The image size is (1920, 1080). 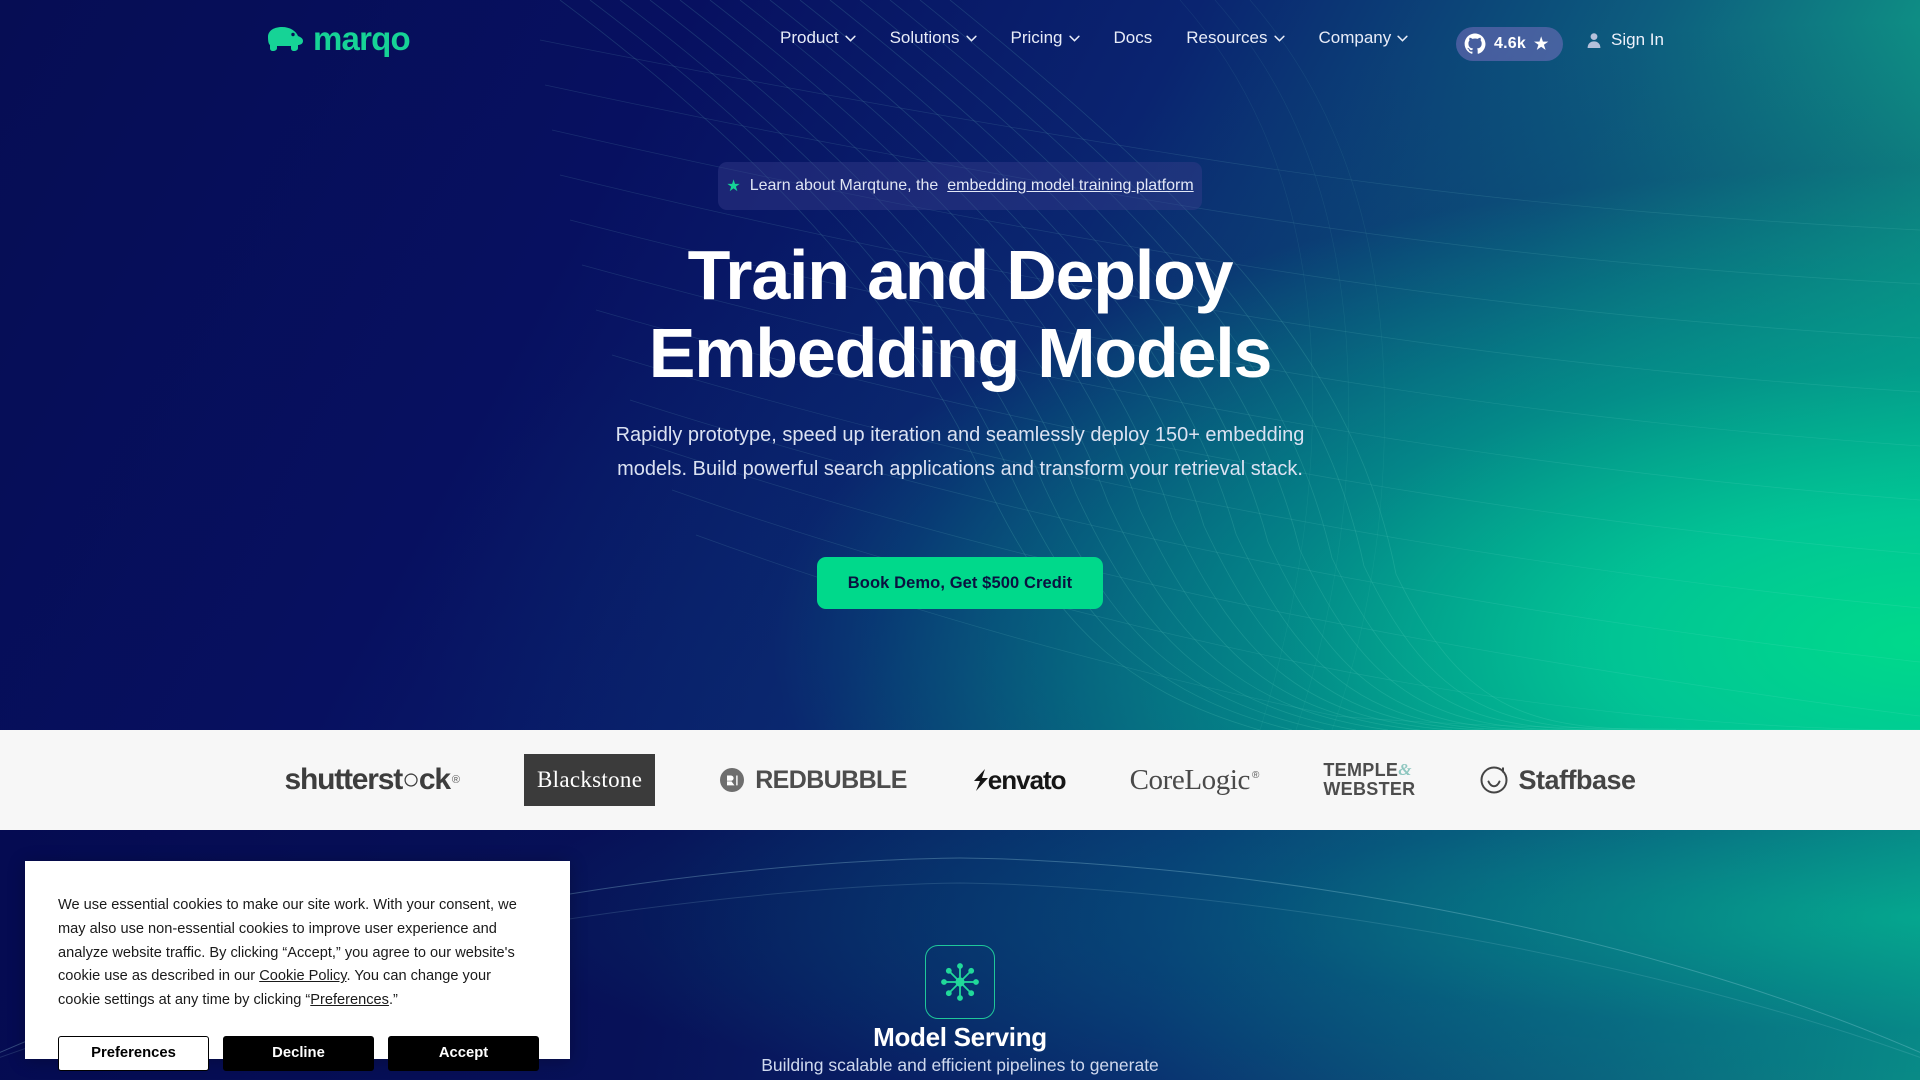 I want to click on nav-item-docs-label: Docs, so click(x=1133, y=37).